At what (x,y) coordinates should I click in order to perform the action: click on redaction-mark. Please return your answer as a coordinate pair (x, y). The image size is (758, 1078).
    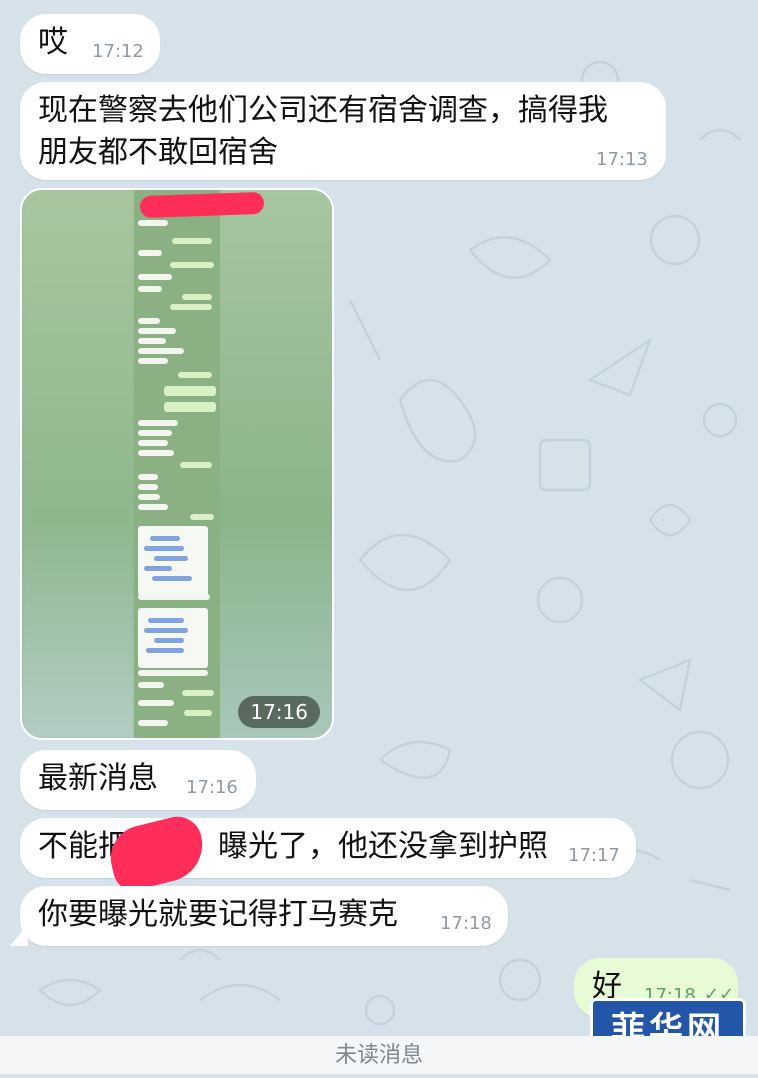
    Looking at the image, I should click on (202, 205).